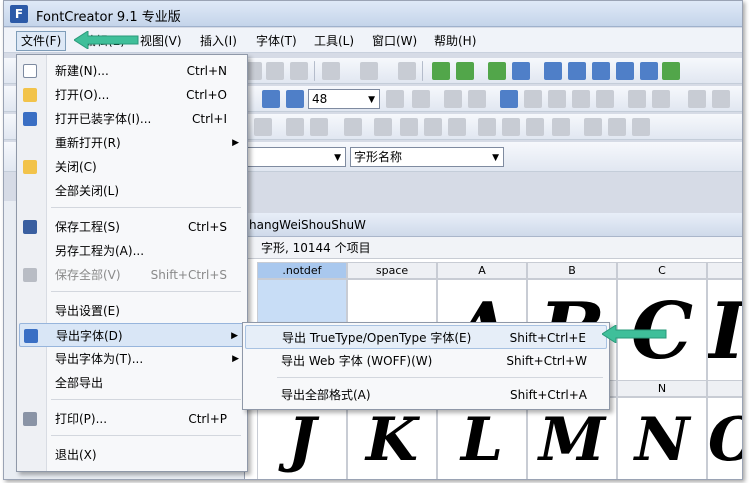  What do you see at coordinates (625, 71) in the screenshot?
I see `preview-icon` at bounding box center [625, 71].